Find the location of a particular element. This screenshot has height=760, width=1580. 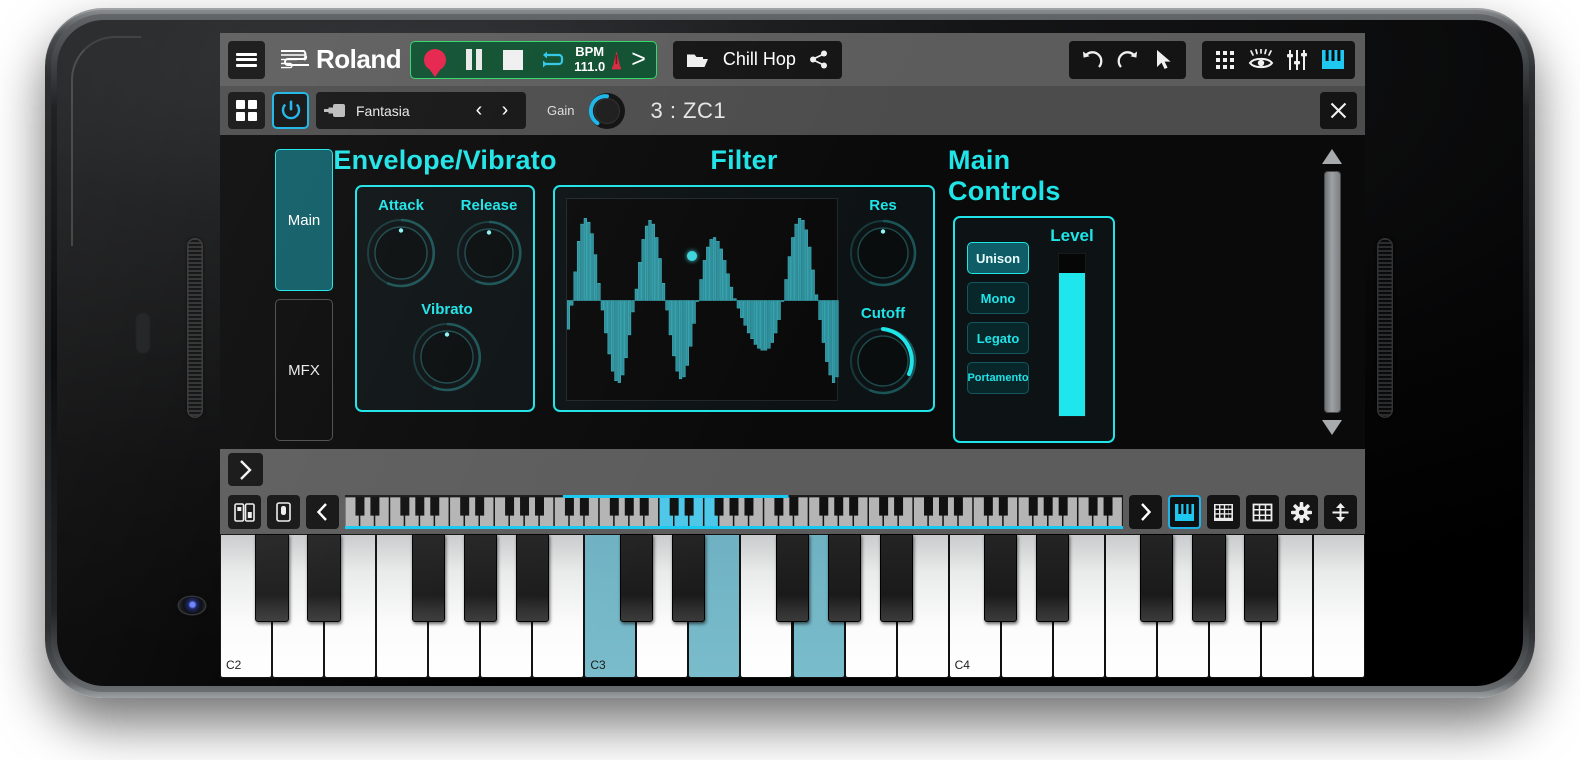

chevron-left-icon is located at coordinates (321, 512).